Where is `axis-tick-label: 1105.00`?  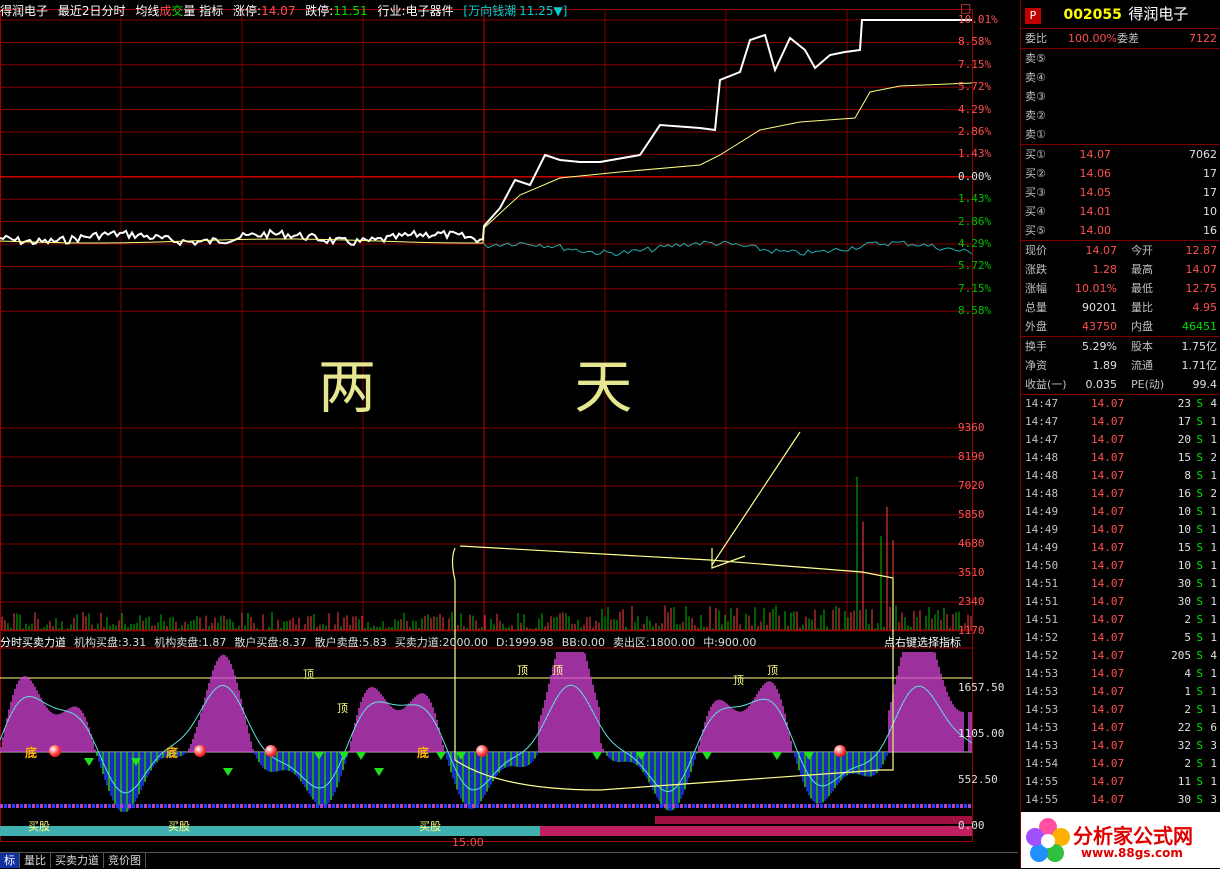 axis-tick-label: 1105.00 is located at coordinates (981, 733).